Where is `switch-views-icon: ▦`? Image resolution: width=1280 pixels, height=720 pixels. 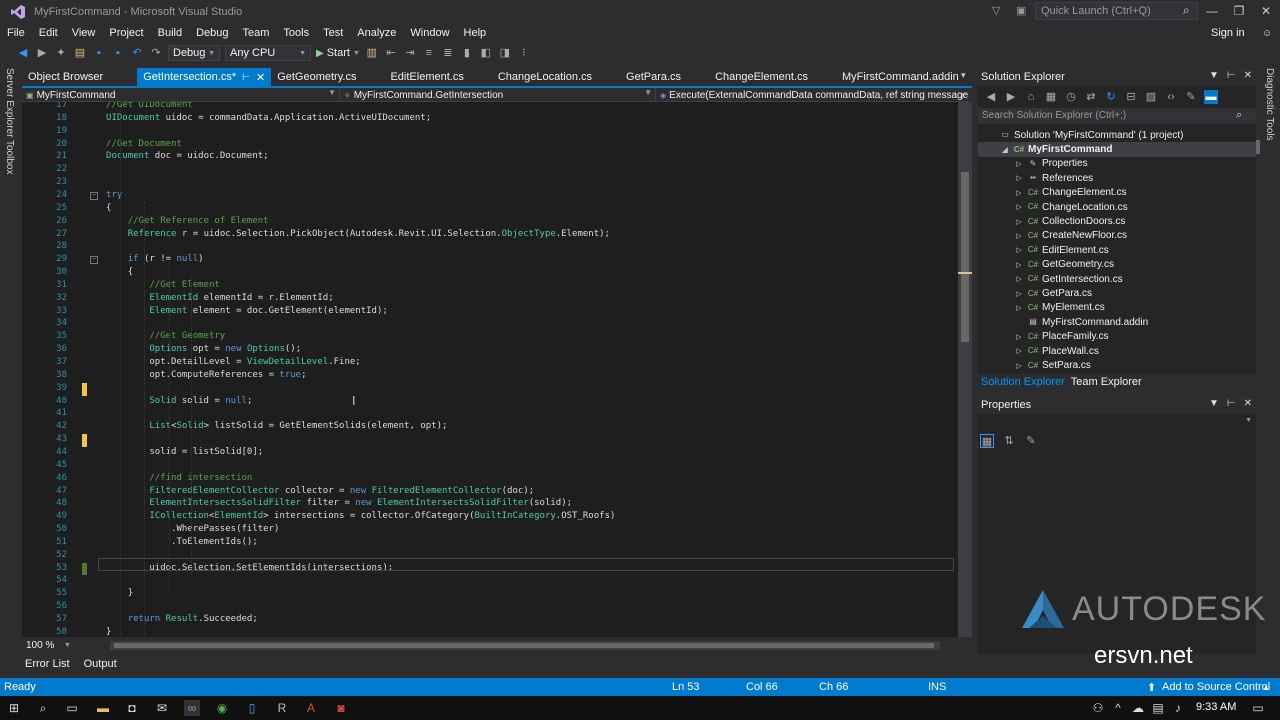 switch-views-icon: ▦ is located at coordinates (1051, 97).